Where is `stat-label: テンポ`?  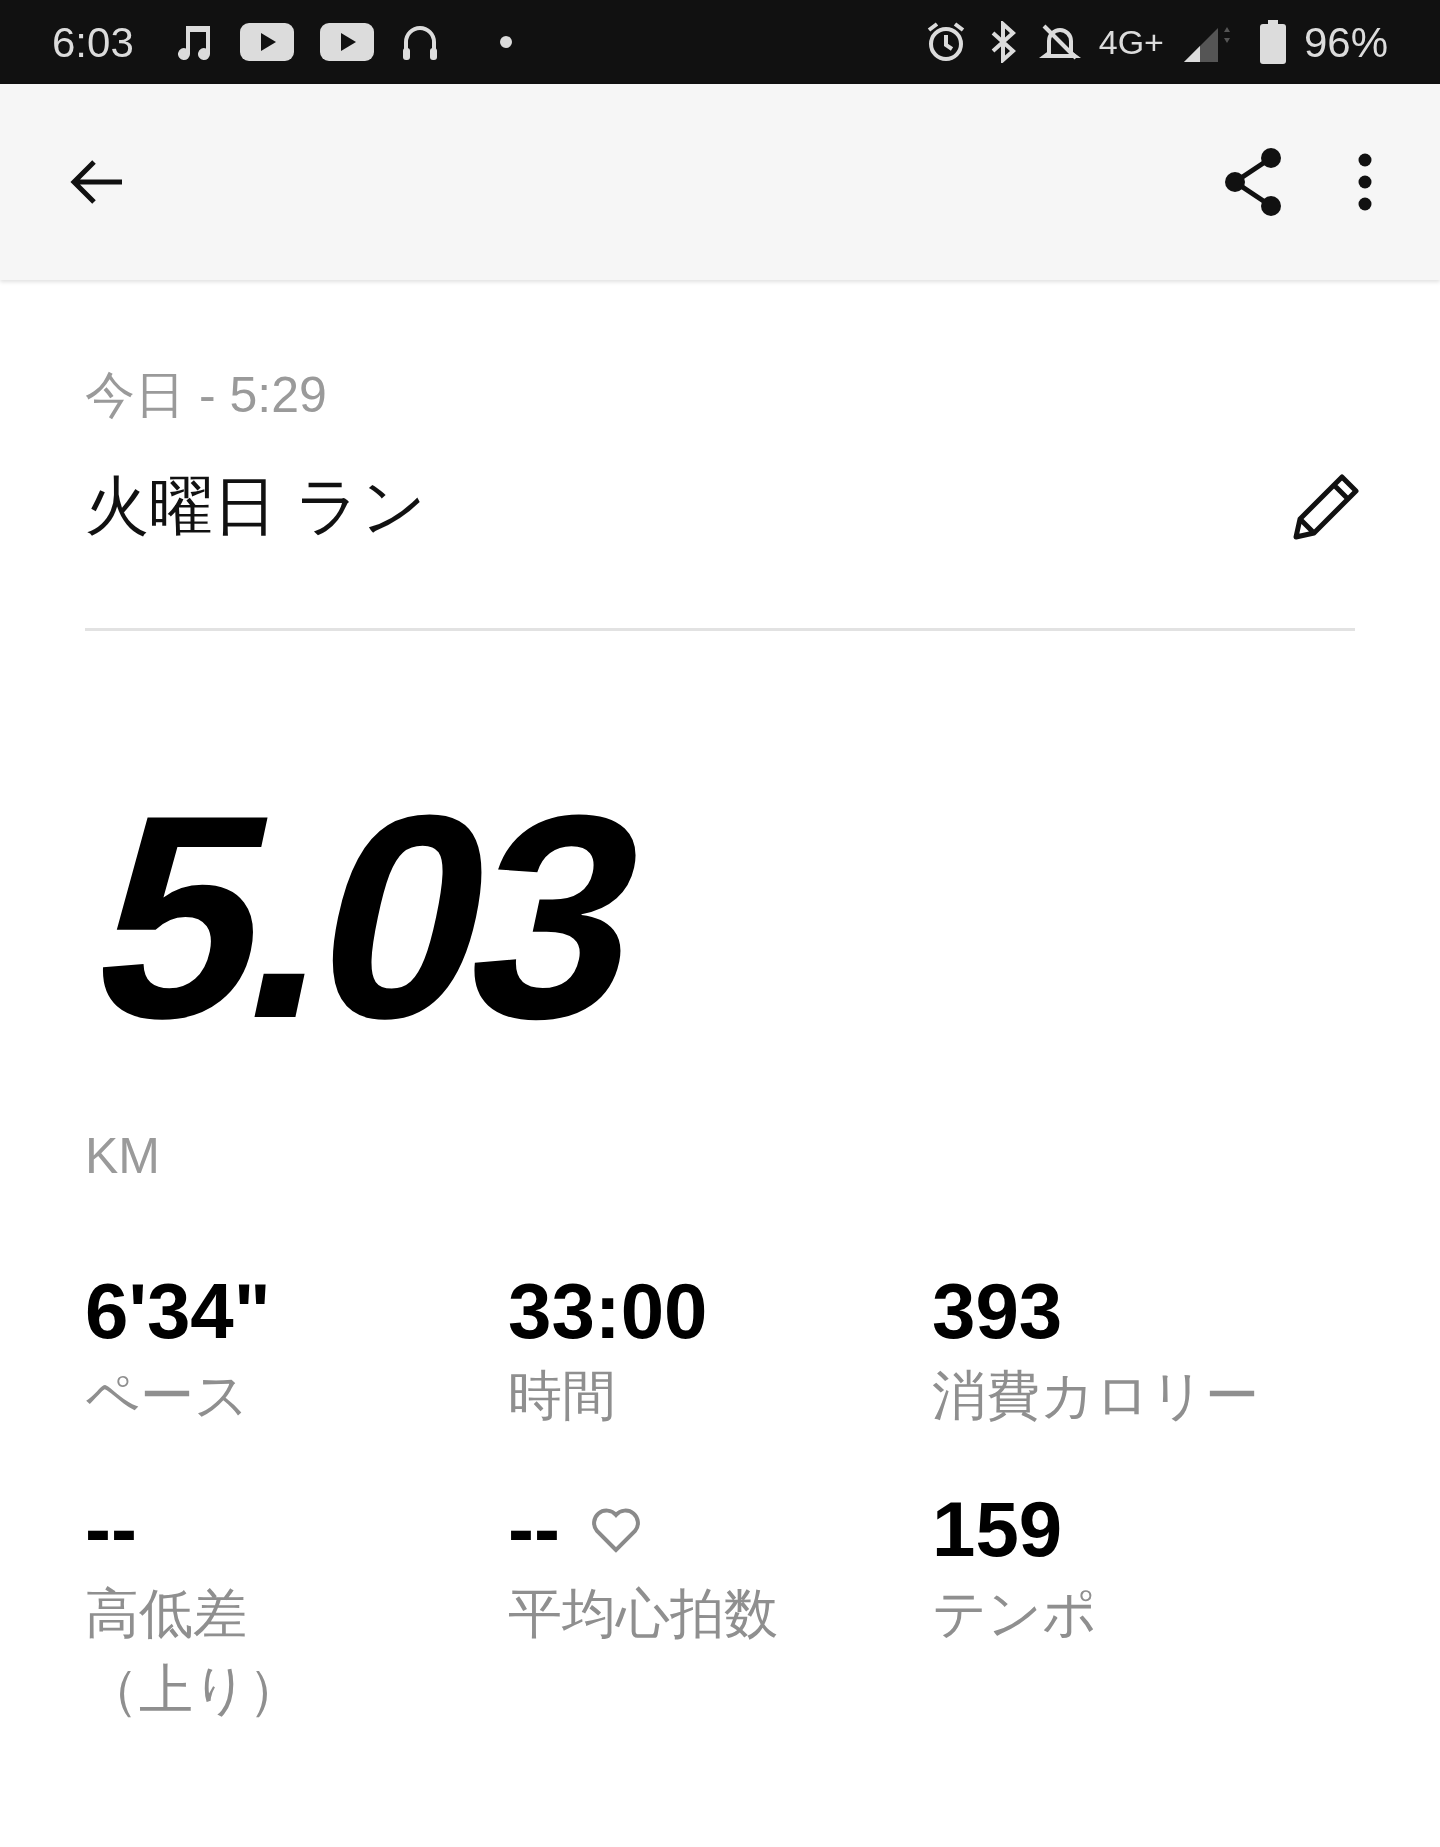 stat-label: テンポ is located at coordinates (1015, 1613).